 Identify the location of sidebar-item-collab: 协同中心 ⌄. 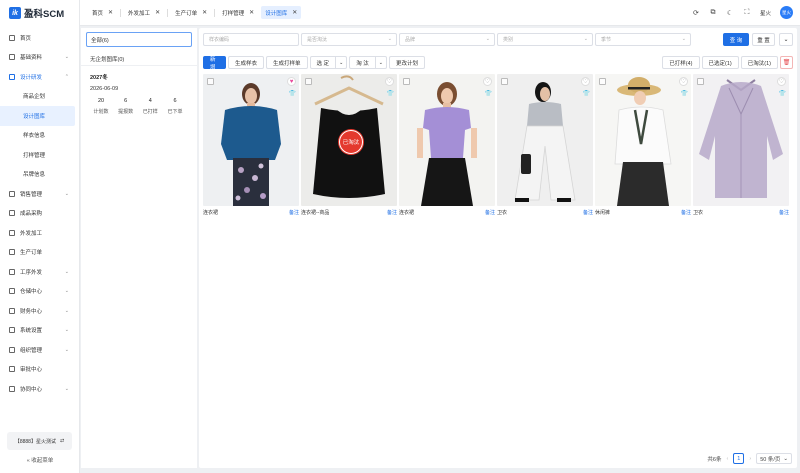
(39, 389).